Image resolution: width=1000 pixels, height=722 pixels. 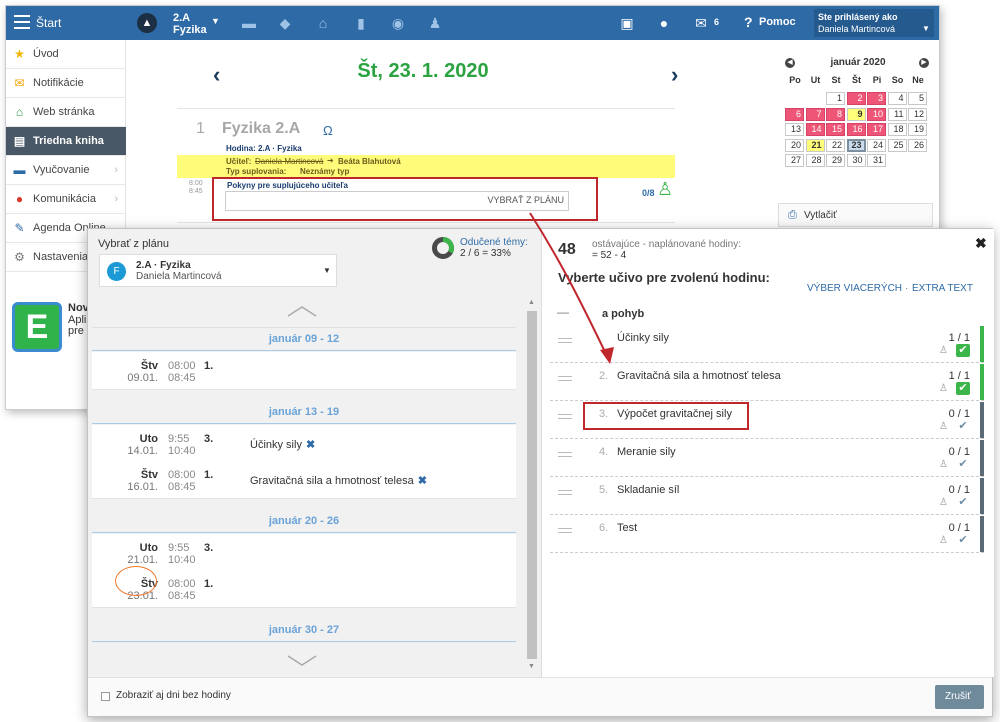 I want to click on calendar-day: 29, so click(x=835, y=160).